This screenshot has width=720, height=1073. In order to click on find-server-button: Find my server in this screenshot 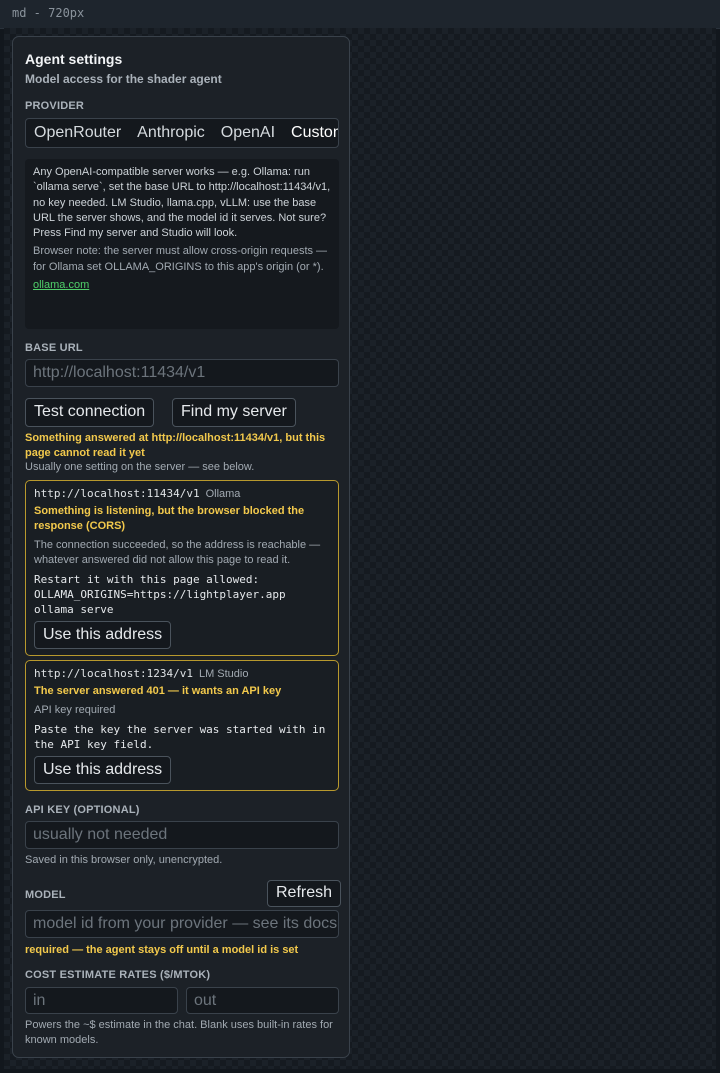, I will do `click(234, 412)`.